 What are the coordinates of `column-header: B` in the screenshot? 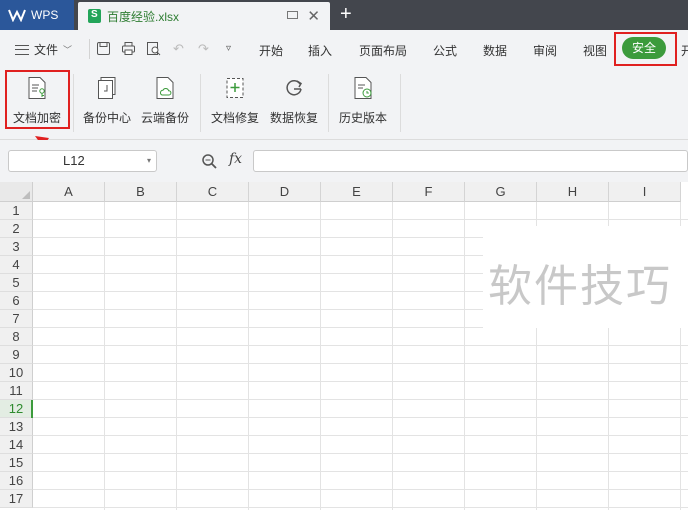 It's located at (141, 192).